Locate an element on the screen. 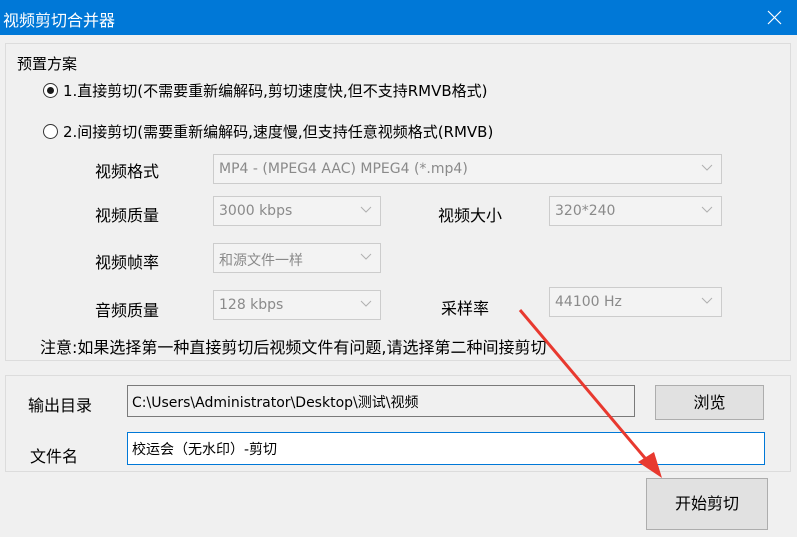  output-dir-value: C:\Users\Administrator\Desktop\测试\视频 is located at coordinates (275, 403).